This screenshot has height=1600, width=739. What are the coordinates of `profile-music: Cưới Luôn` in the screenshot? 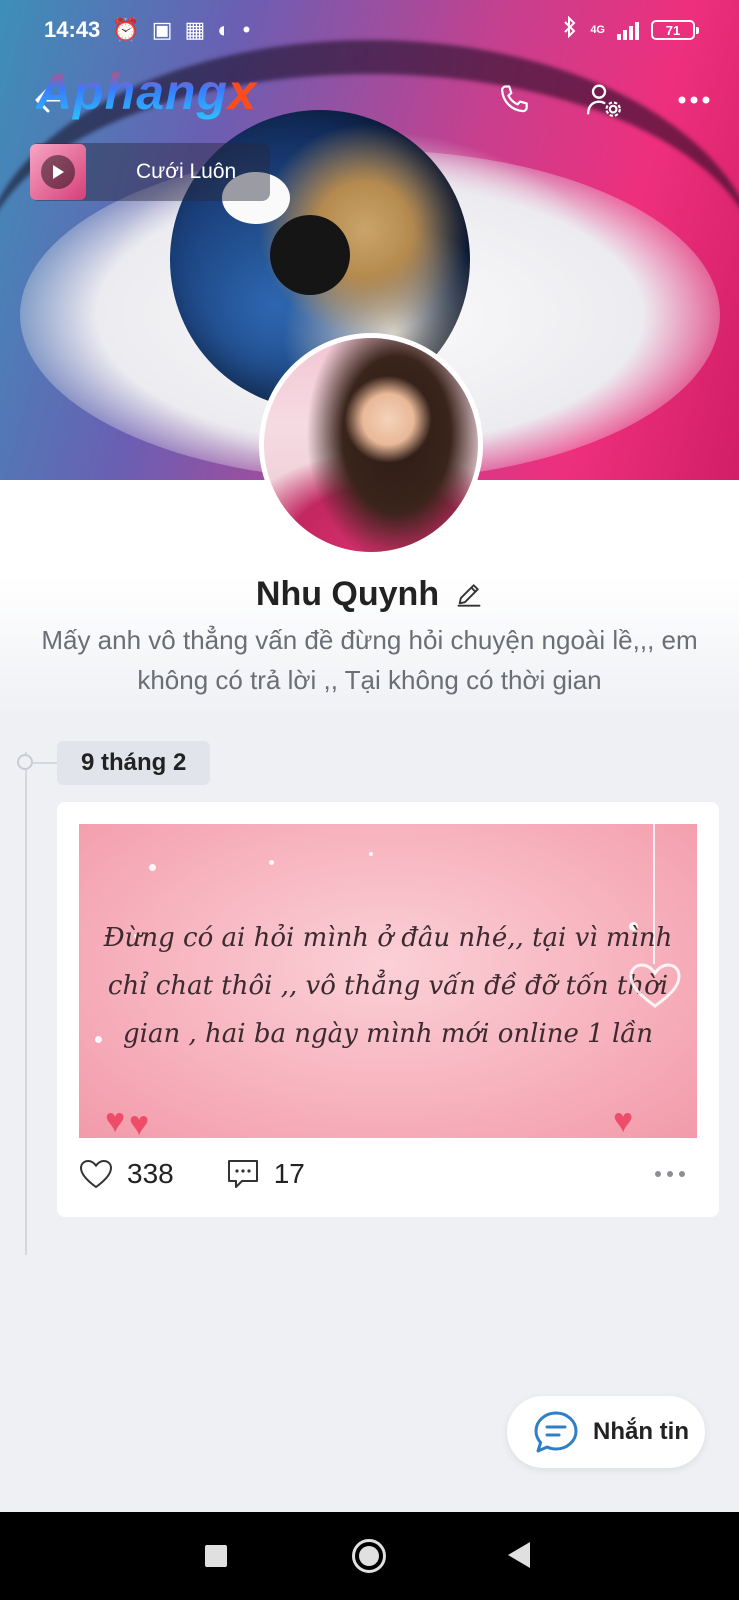 It's located at (150, 172).